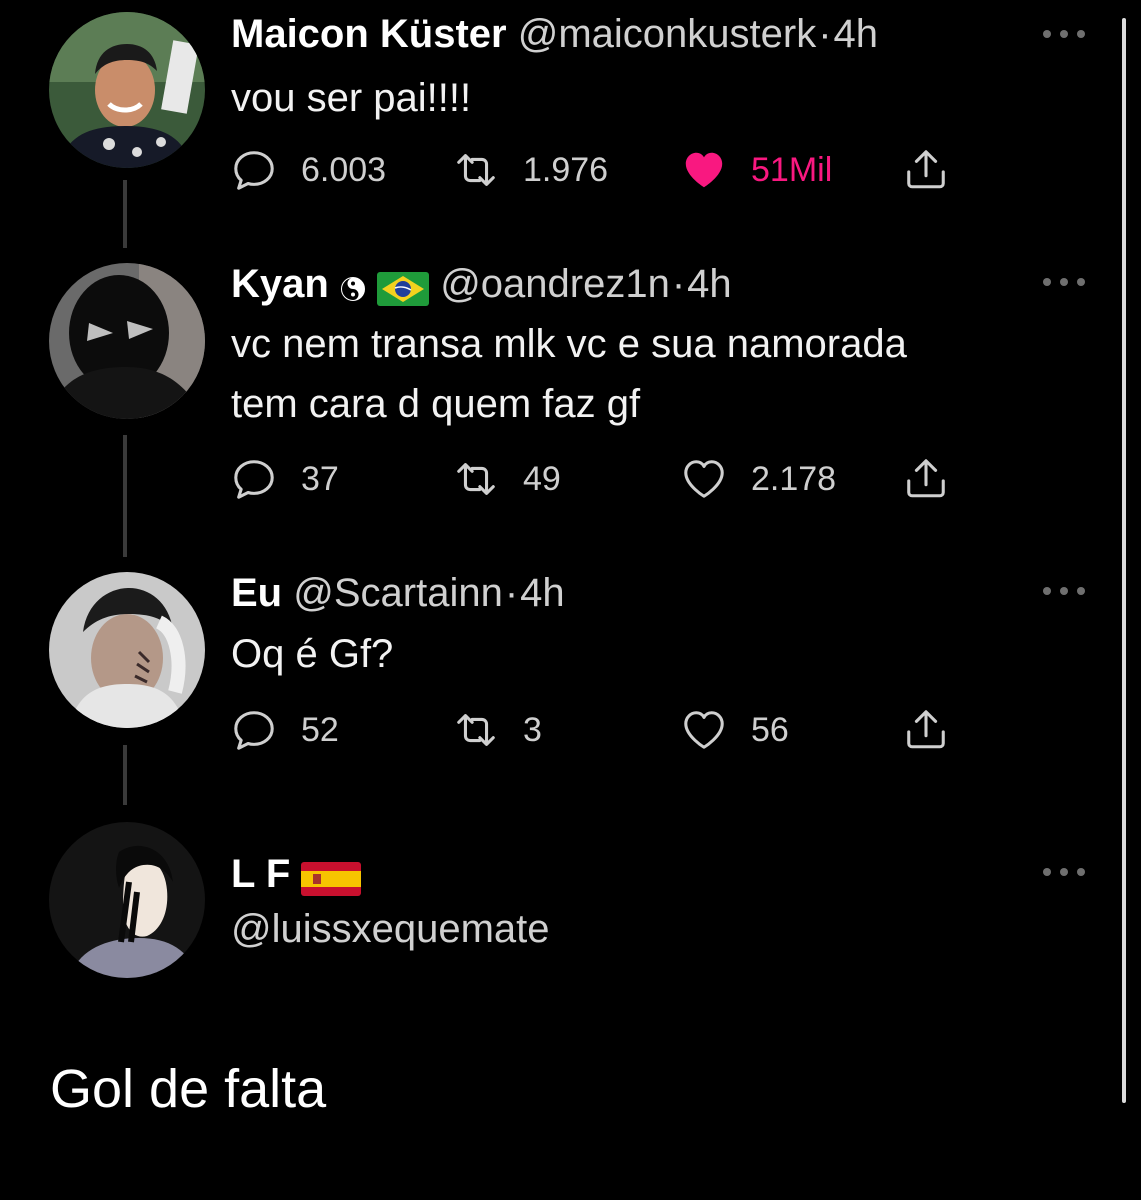  I want to click on reply-button: 6.003, so click(308, 170).